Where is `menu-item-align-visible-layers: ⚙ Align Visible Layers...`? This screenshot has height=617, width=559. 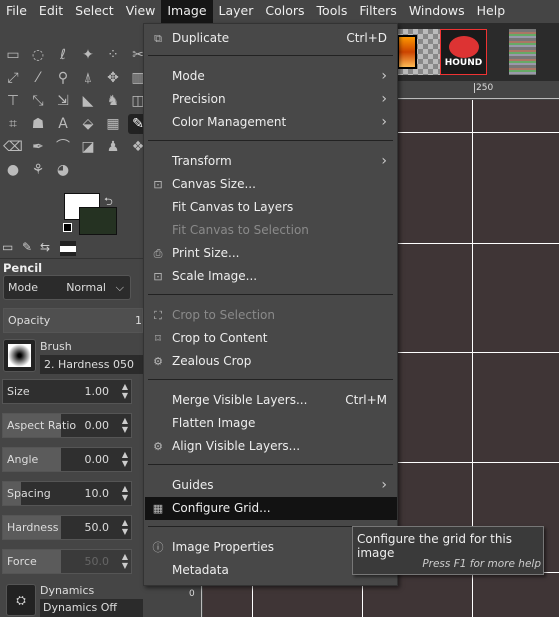
menu-item-align-visible-layers: ⚙ Align Visible Layers... is located at coordinates (271, 446).